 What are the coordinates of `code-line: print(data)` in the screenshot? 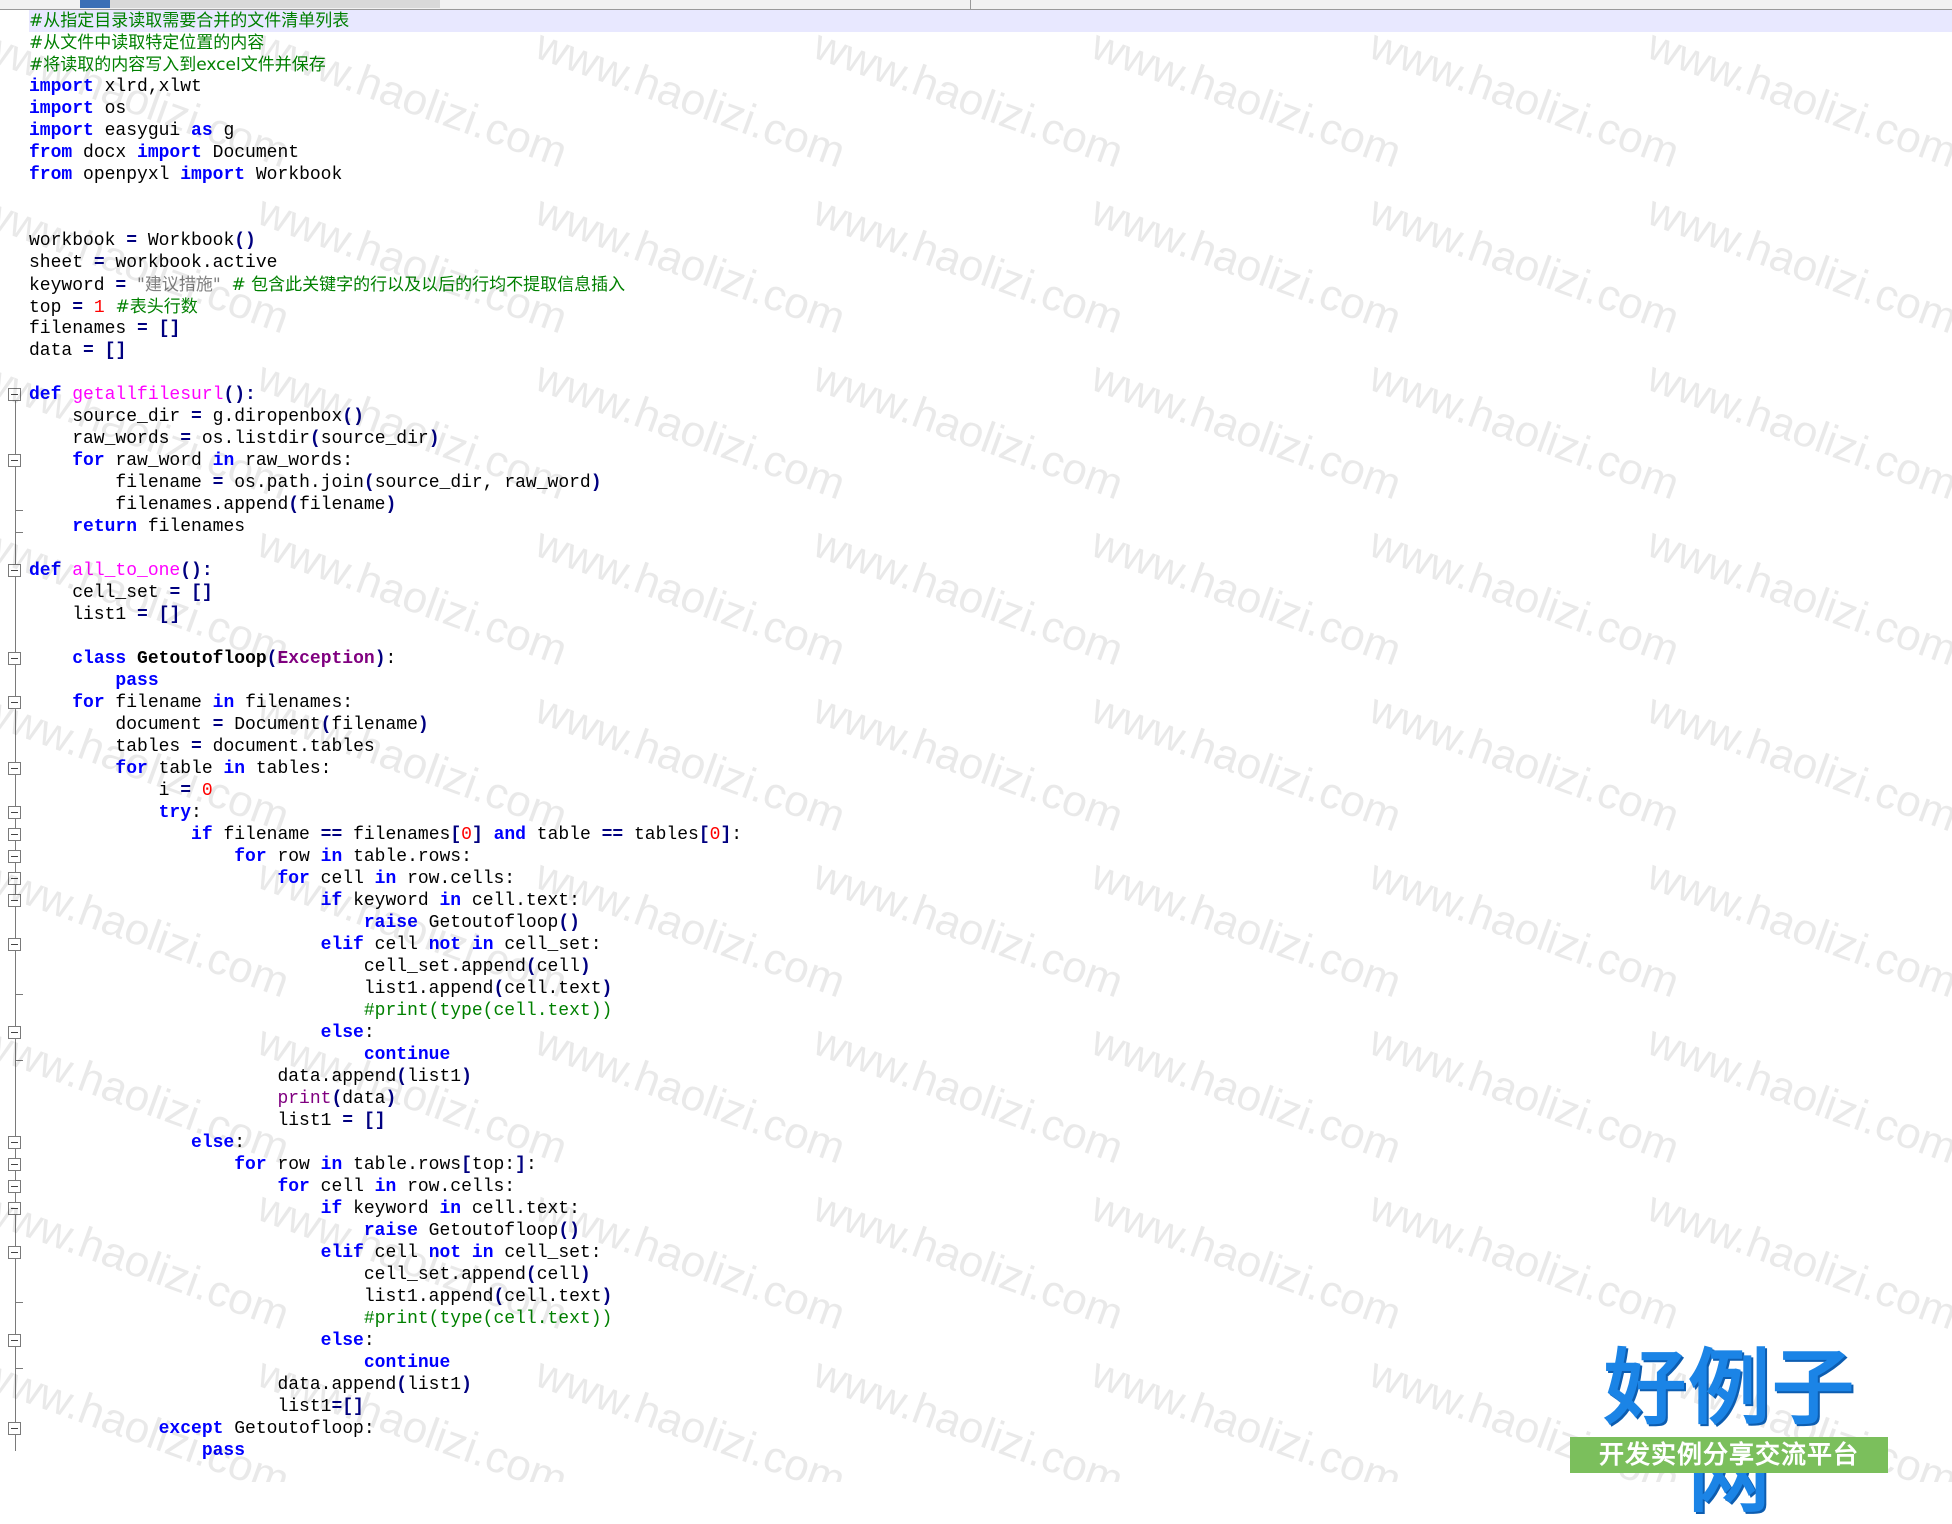 It's located at (990, 1099).